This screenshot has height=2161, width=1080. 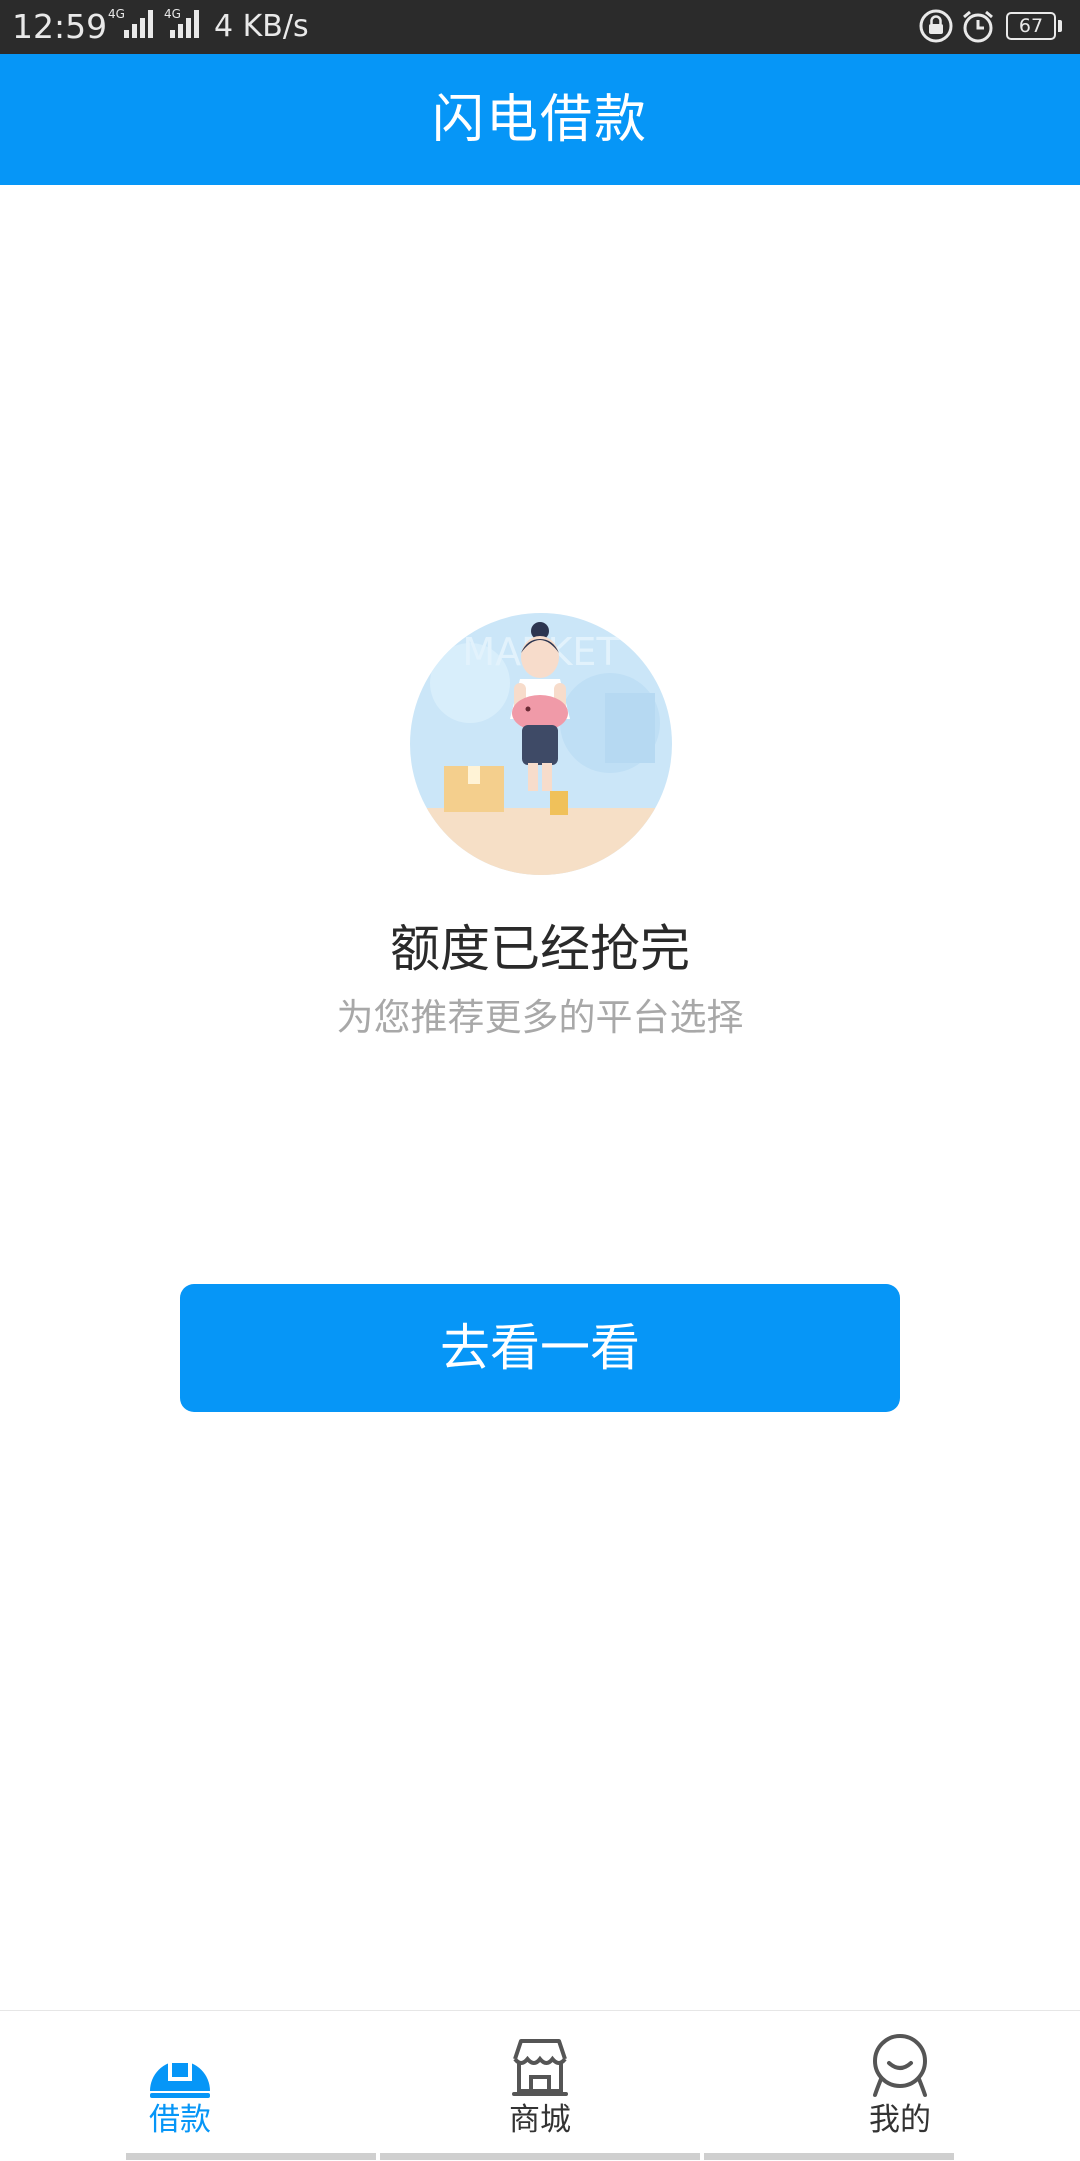 What do you see at coordinates (541, 744) in the screenshot?
I see `market-girl-illustration: MARKET` at bounding box center [541, 744].